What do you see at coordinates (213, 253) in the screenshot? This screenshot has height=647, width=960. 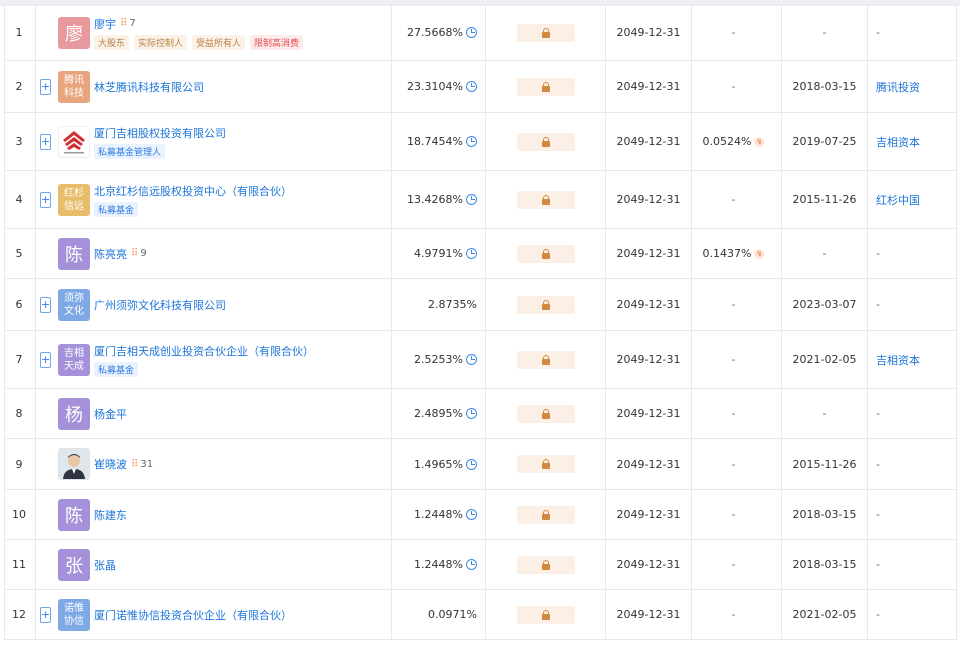 I see `shareholder-name-wrap: 陈 陈亮亮 ⠿ 9` at bounding box center [213, 253].